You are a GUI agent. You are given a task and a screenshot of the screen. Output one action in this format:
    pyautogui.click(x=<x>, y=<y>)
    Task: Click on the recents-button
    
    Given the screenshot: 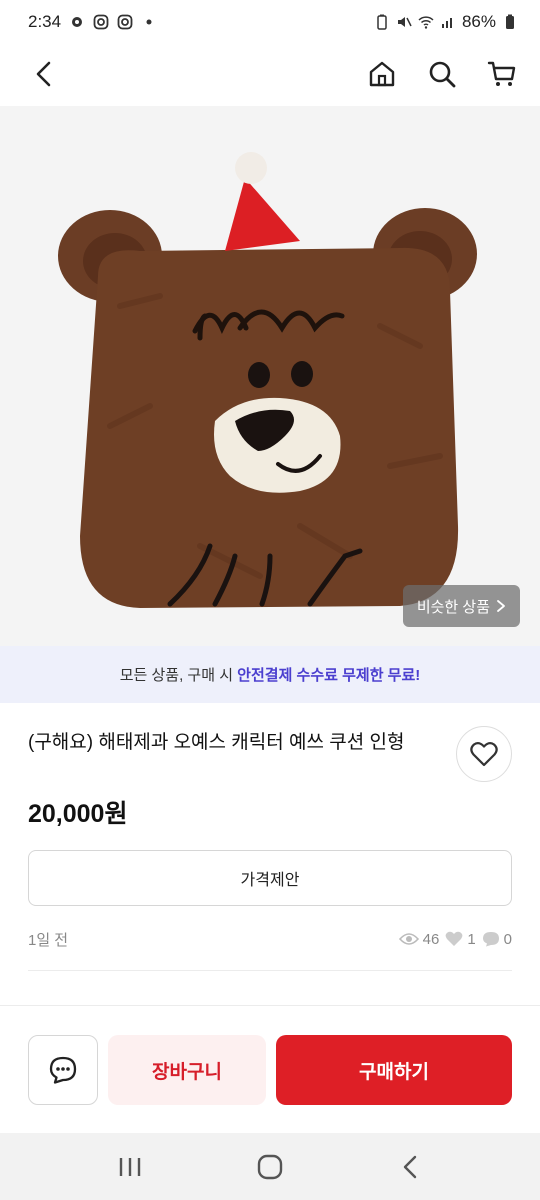 What is the action you would take?
    pyautogui.click(x=130, y=1167)
    